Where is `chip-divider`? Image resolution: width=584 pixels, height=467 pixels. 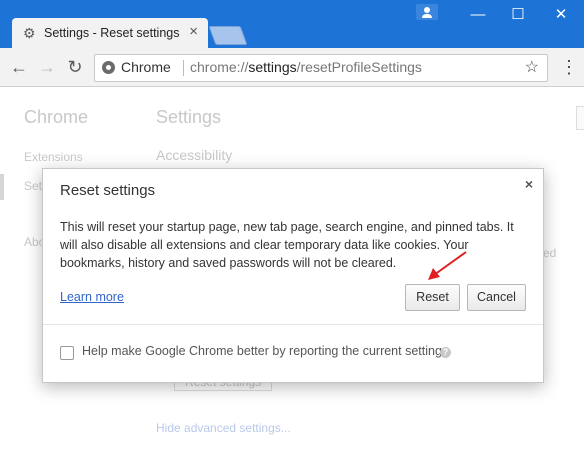 chip-divider is located at coordinates (183, 68).